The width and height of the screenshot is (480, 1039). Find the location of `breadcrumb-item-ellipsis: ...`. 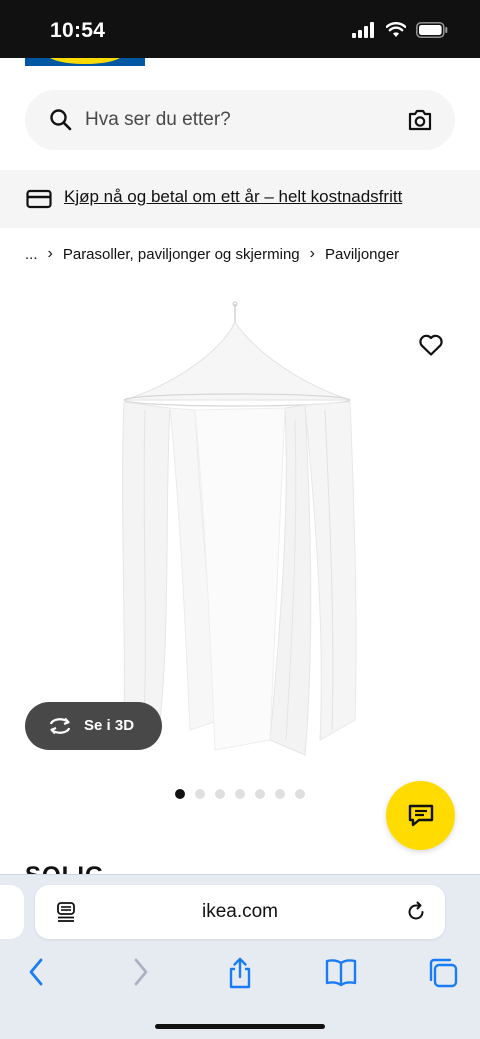

breadcrumb-item-ellipsis: ... is located at coordinates (31, 254).